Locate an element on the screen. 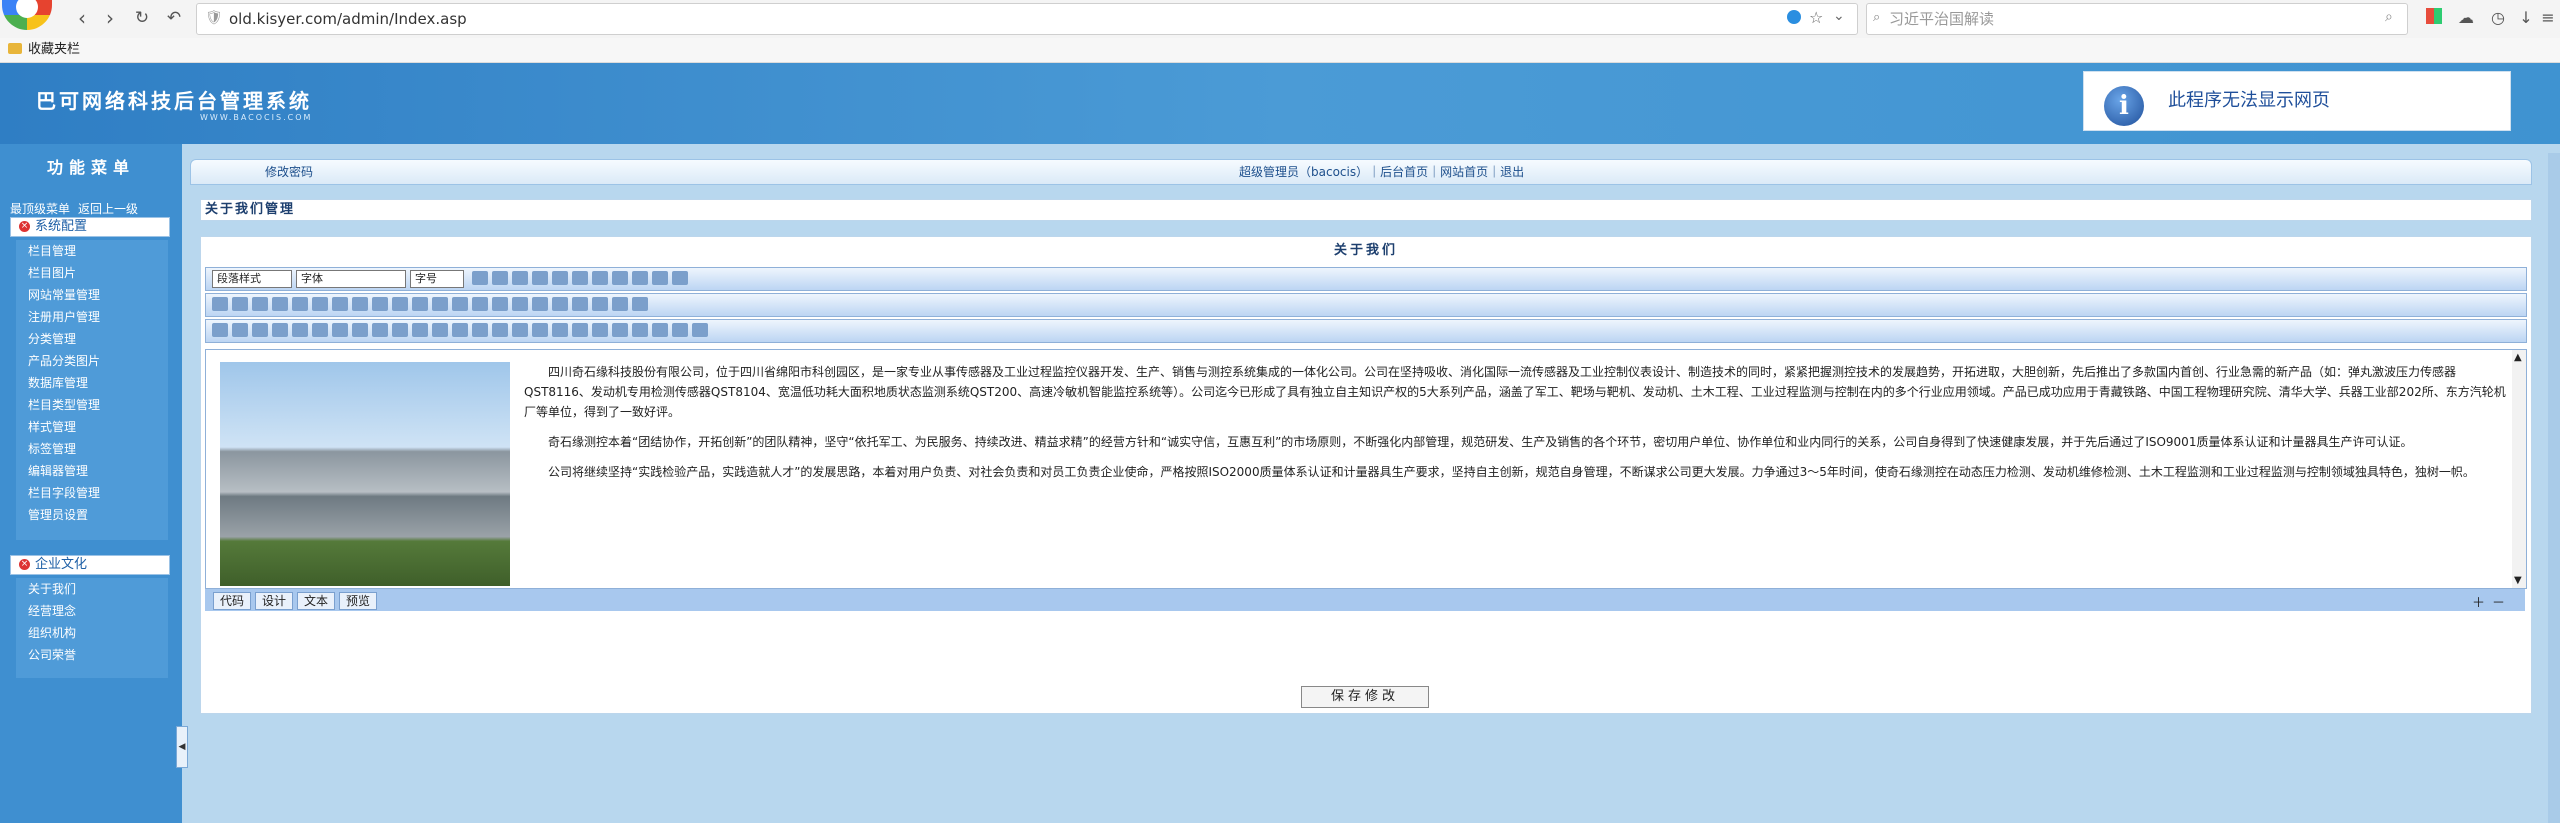 Image resolution: width=2560 pixels, height=823 pixels. mode-code-button: 代码 is located at coordinates (232, 601).